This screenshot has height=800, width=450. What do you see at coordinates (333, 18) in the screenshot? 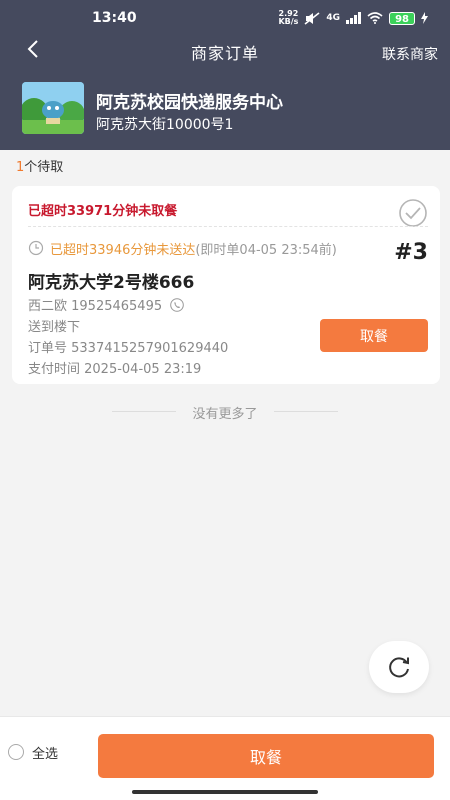
I see `network-type: 4G` at bounding box center [333, 18].